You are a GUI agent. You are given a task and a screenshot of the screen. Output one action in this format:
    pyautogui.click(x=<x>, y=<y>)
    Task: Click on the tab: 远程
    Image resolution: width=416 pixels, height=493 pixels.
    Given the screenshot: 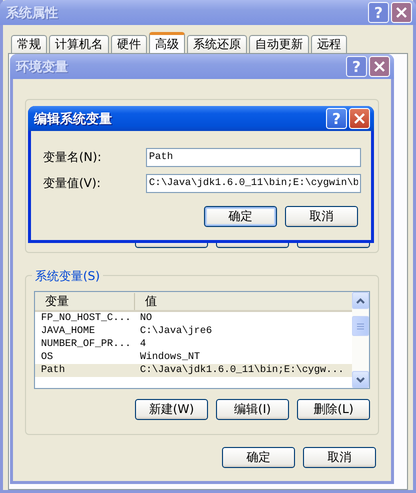 What is the action you would take?
    pyautogui.click(x=329, y=44)
    